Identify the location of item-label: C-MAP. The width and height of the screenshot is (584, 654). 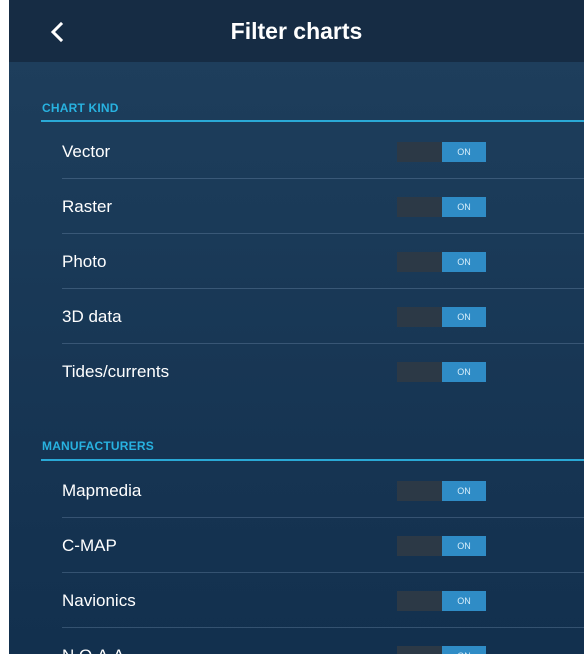
(89, 545).